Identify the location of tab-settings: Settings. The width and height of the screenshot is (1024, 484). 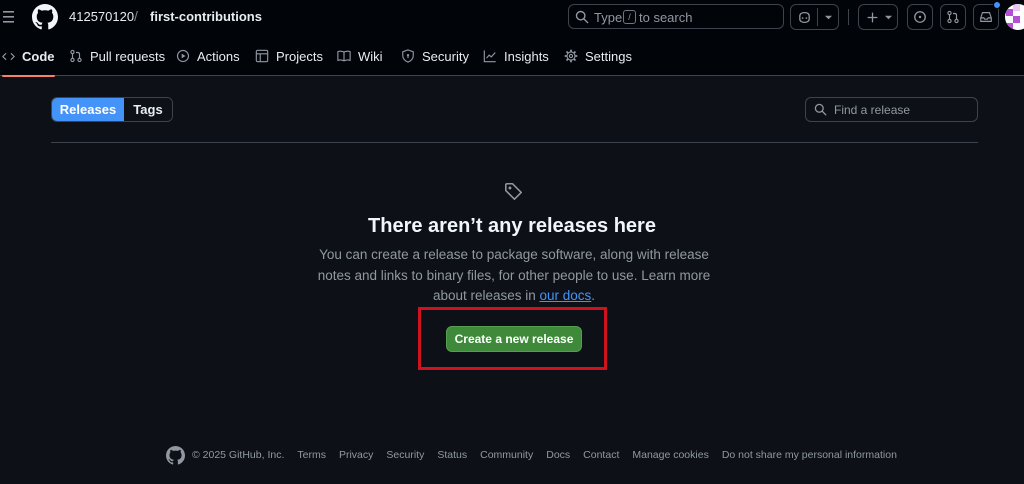
(598, 56).